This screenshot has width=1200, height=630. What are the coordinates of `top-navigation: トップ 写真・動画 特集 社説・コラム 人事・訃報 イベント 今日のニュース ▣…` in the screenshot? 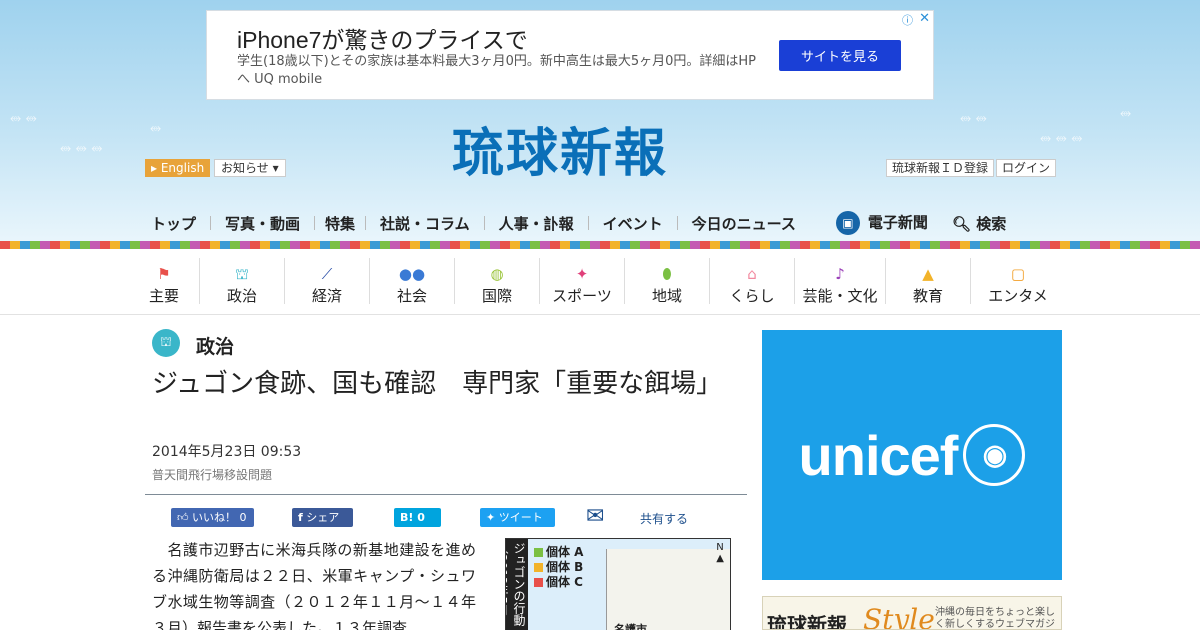 It's located at (582, 223).